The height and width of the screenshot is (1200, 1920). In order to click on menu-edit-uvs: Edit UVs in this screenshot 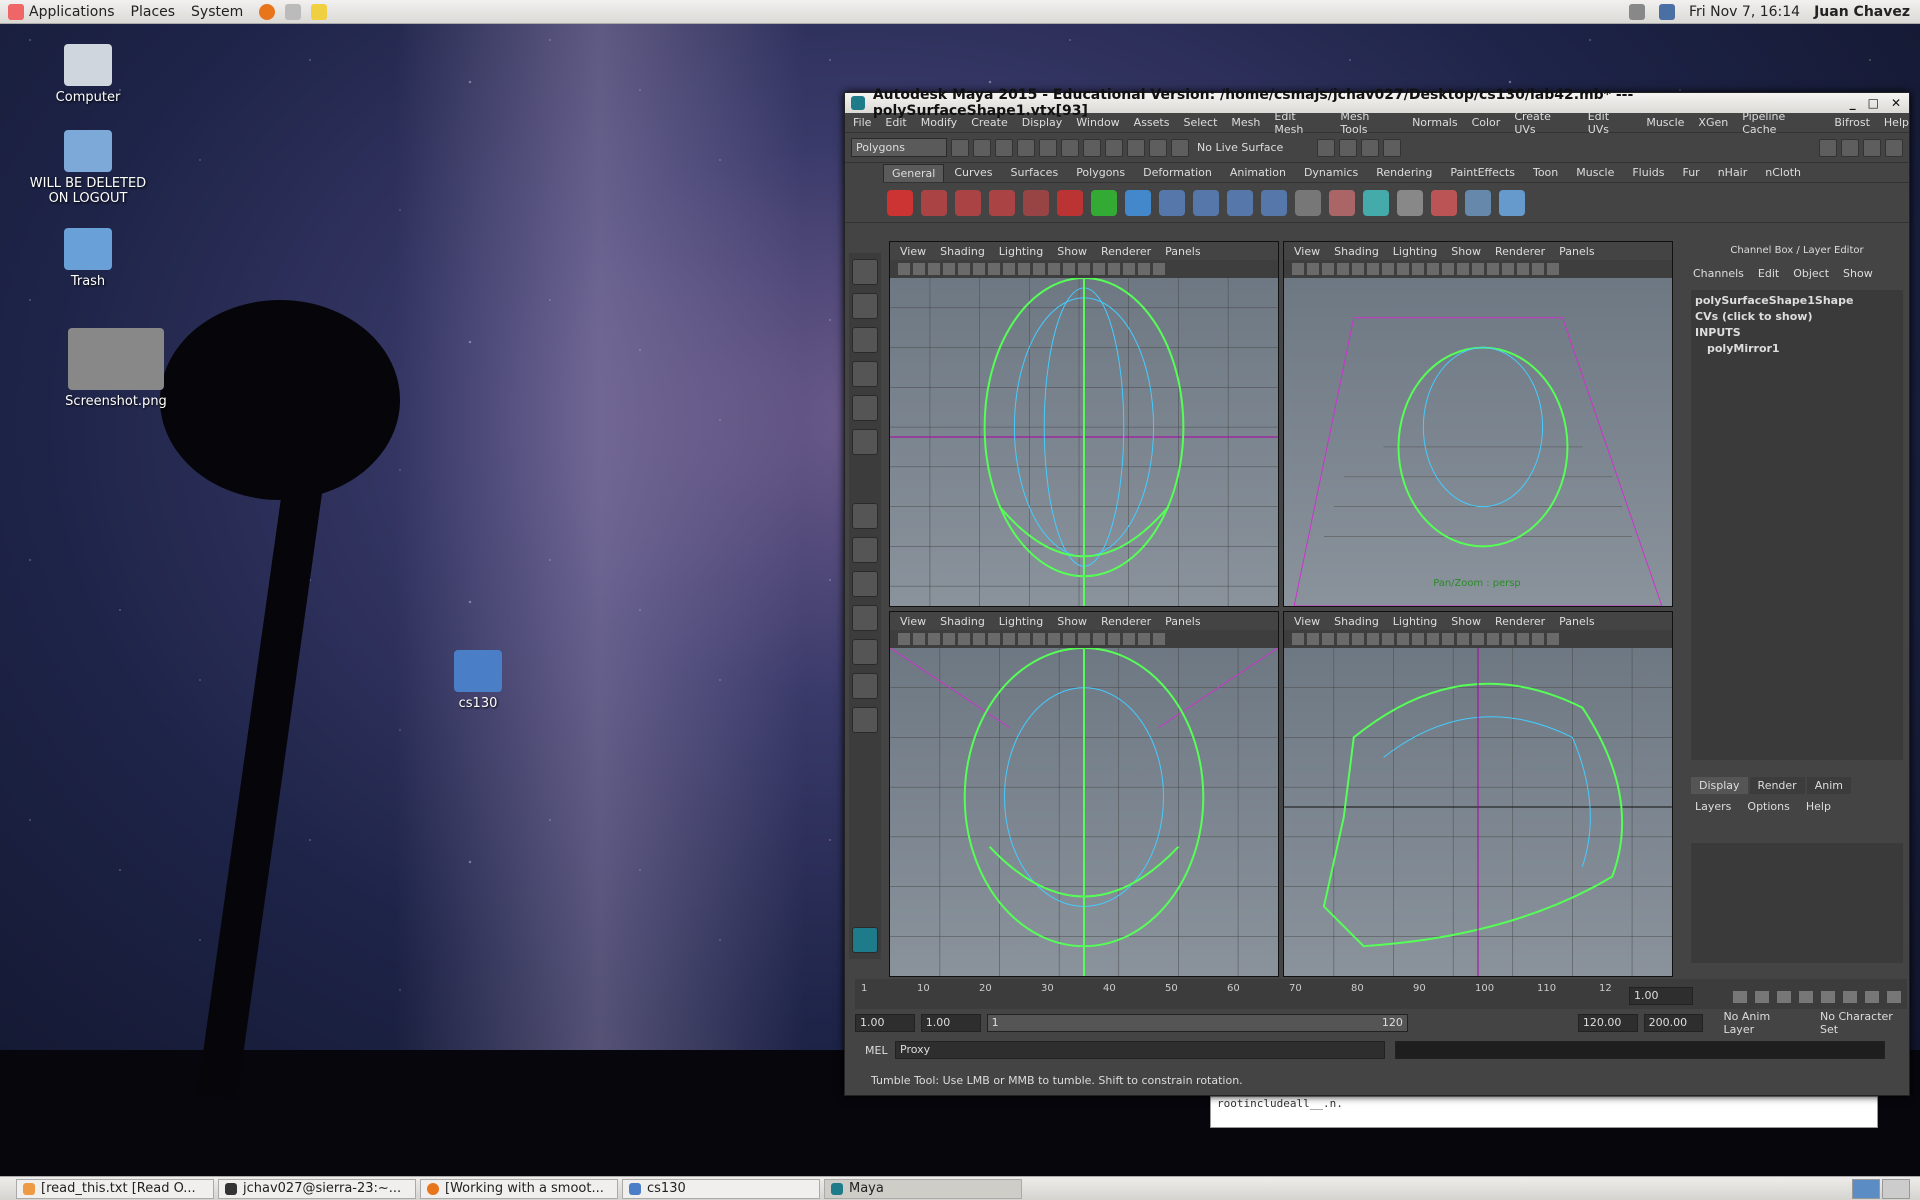, I will do `click(1610, 123)`.